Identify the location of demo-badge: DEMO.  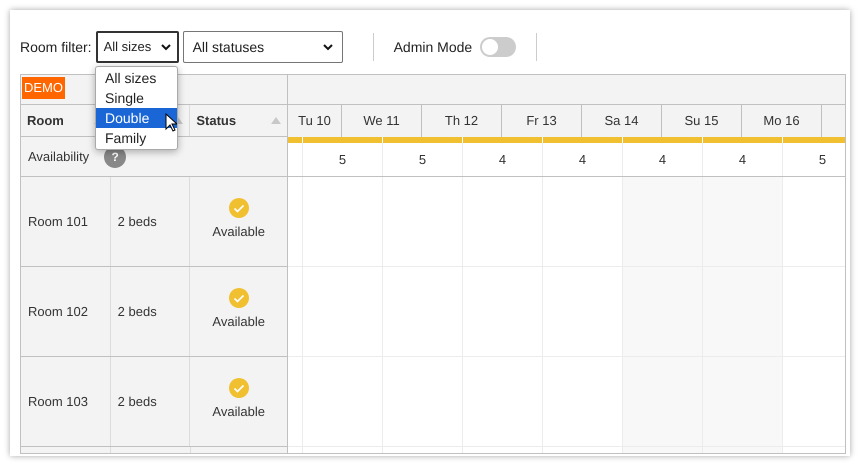
(43, 87).